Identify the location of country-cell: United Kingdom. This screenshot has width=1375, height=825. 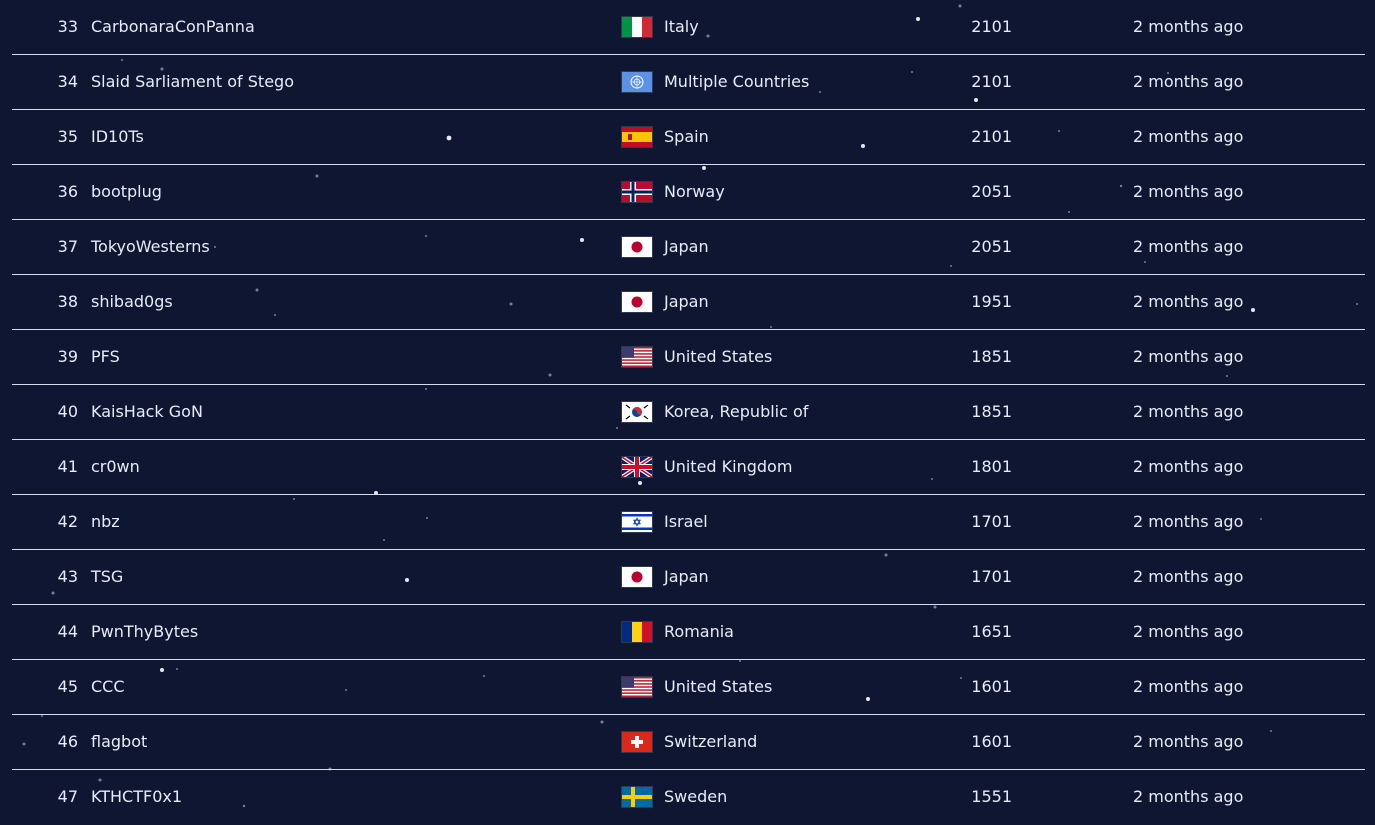
(707, 467).